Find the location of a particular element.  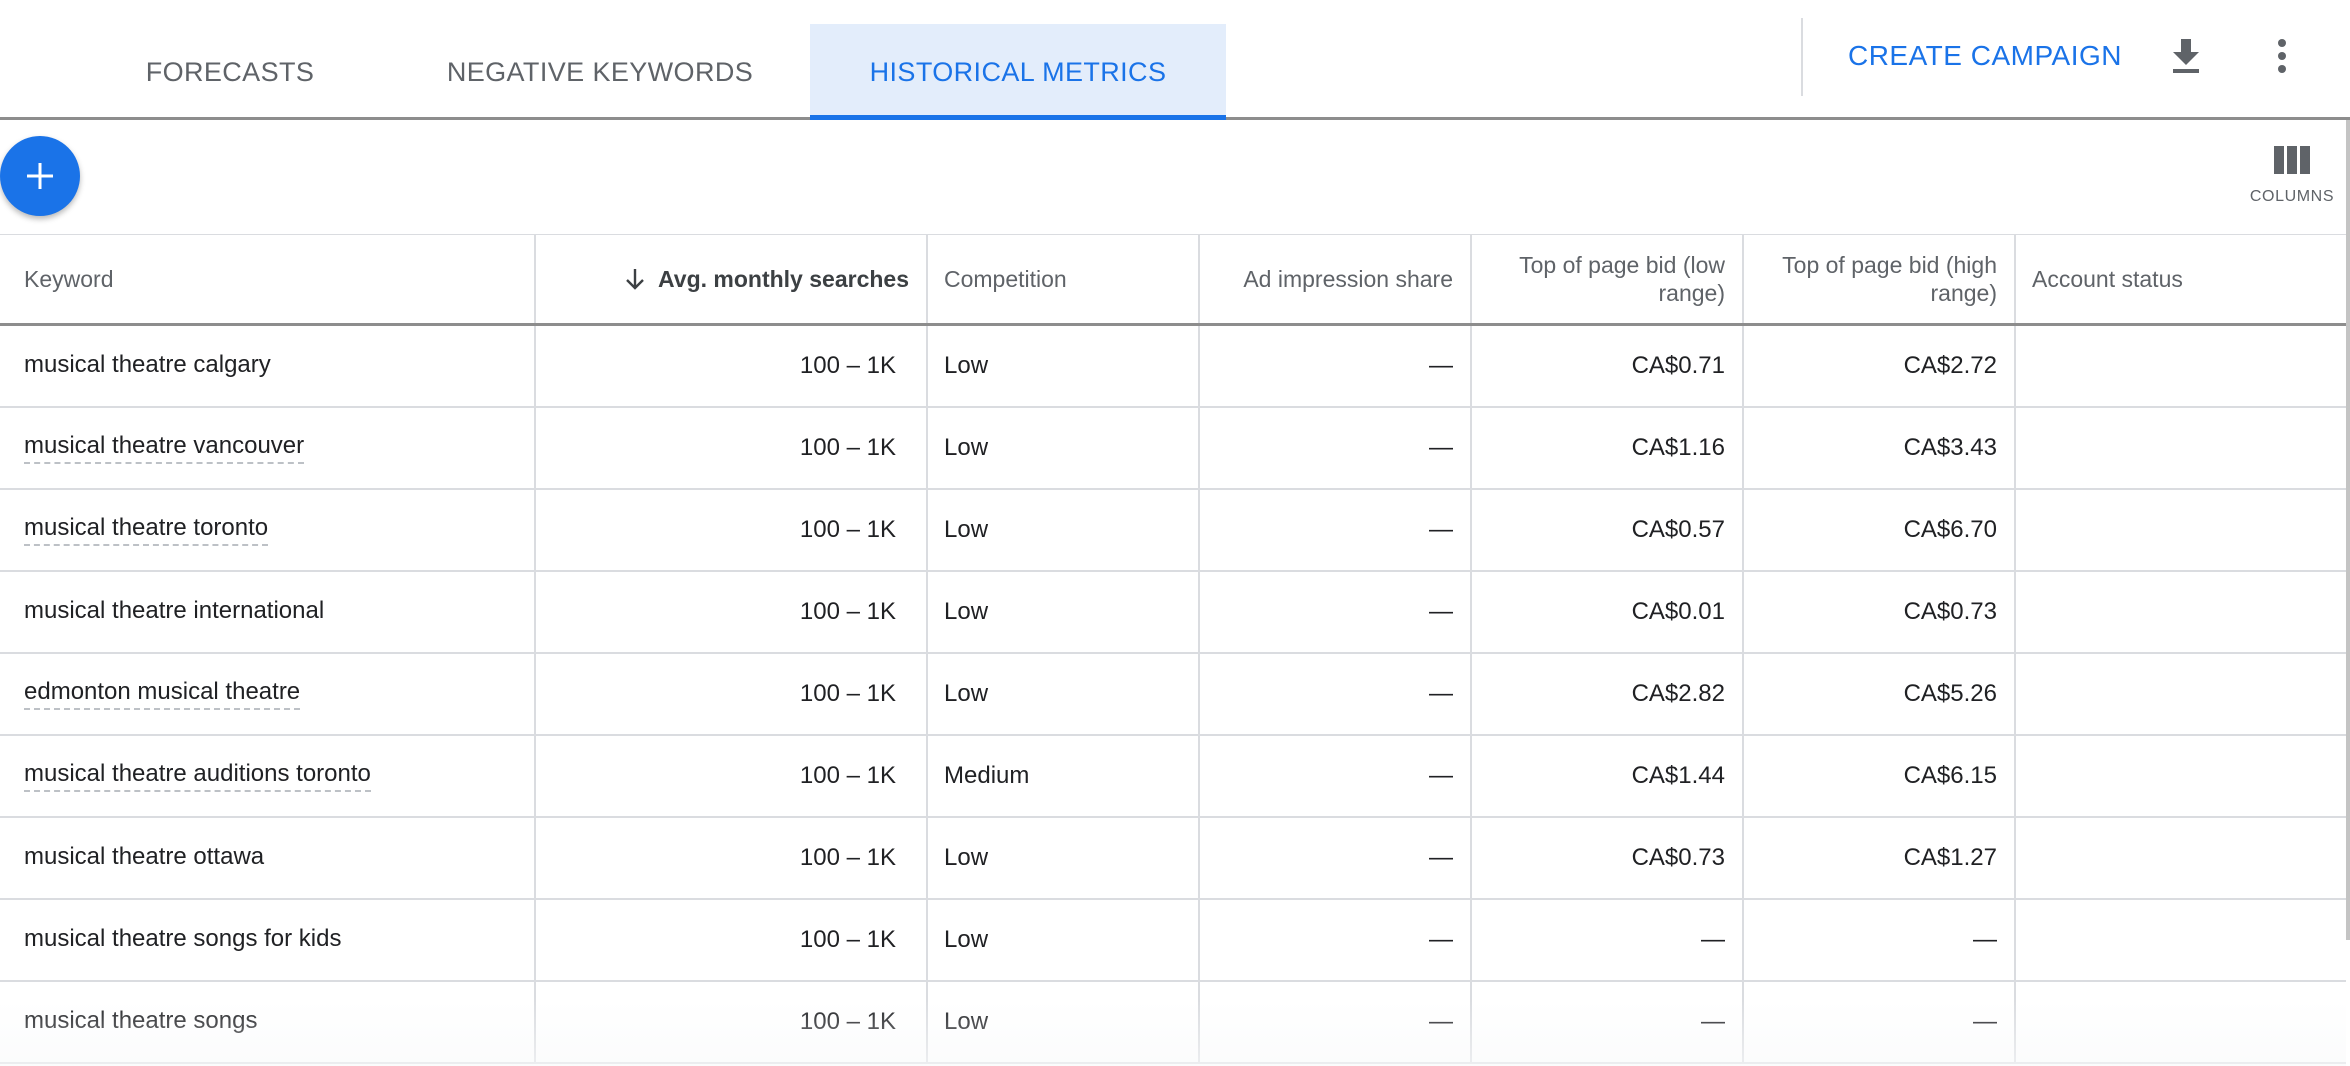

keyword-cell: musical theatre vancouver is located at coordinates (268, 448).